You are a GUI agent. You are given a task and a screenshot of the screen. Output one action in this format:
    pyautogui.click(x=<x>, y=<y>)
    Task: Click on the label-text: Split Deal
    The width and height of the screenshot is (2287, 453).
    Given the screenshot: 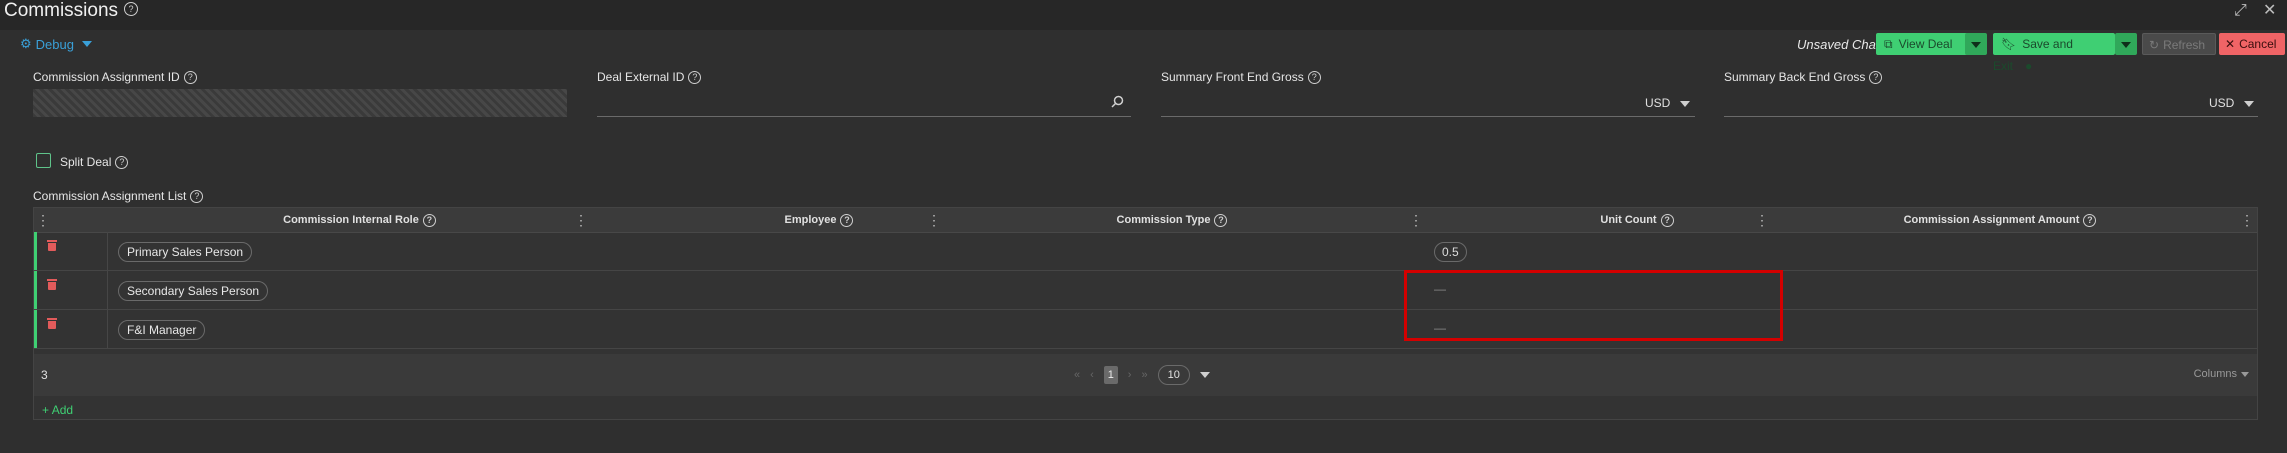 What is the action you would take?
    pyautogui.click(x=86, y=162)
    